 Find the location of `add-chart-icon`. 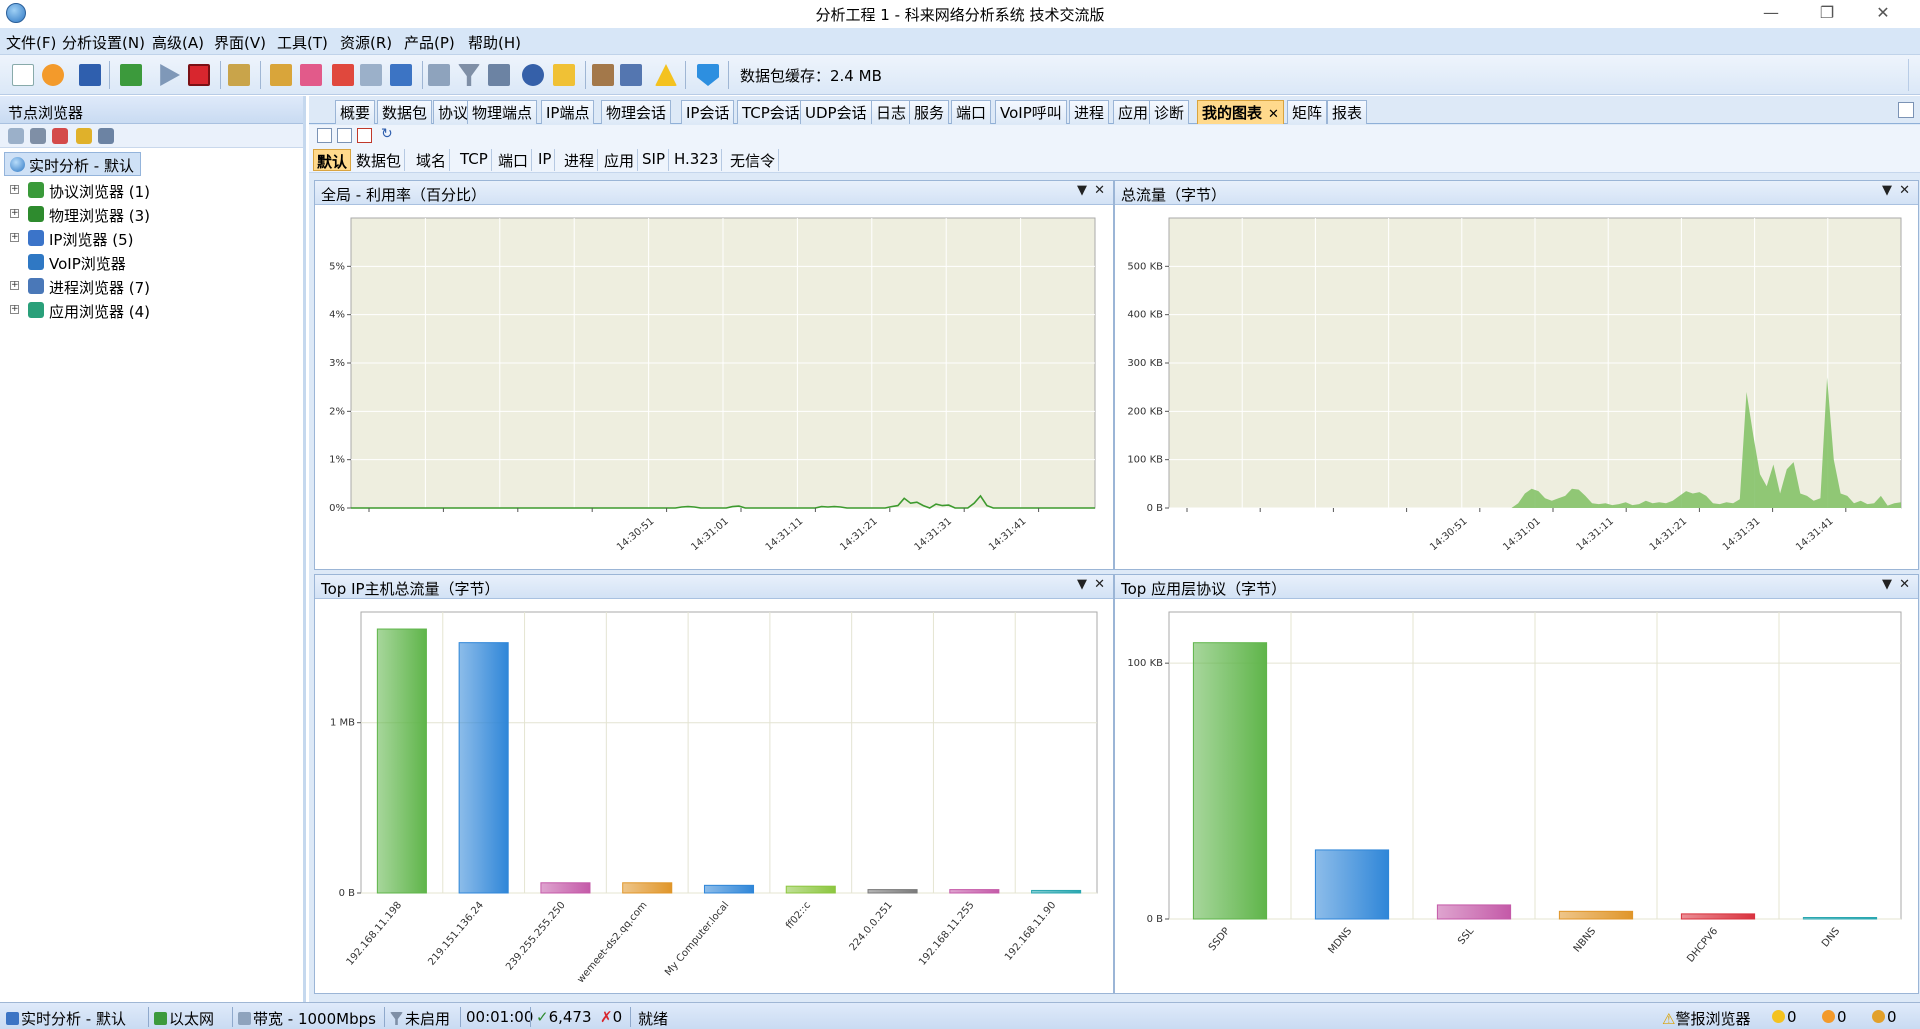

add-chart-icon is located at coordinates (324, 135).